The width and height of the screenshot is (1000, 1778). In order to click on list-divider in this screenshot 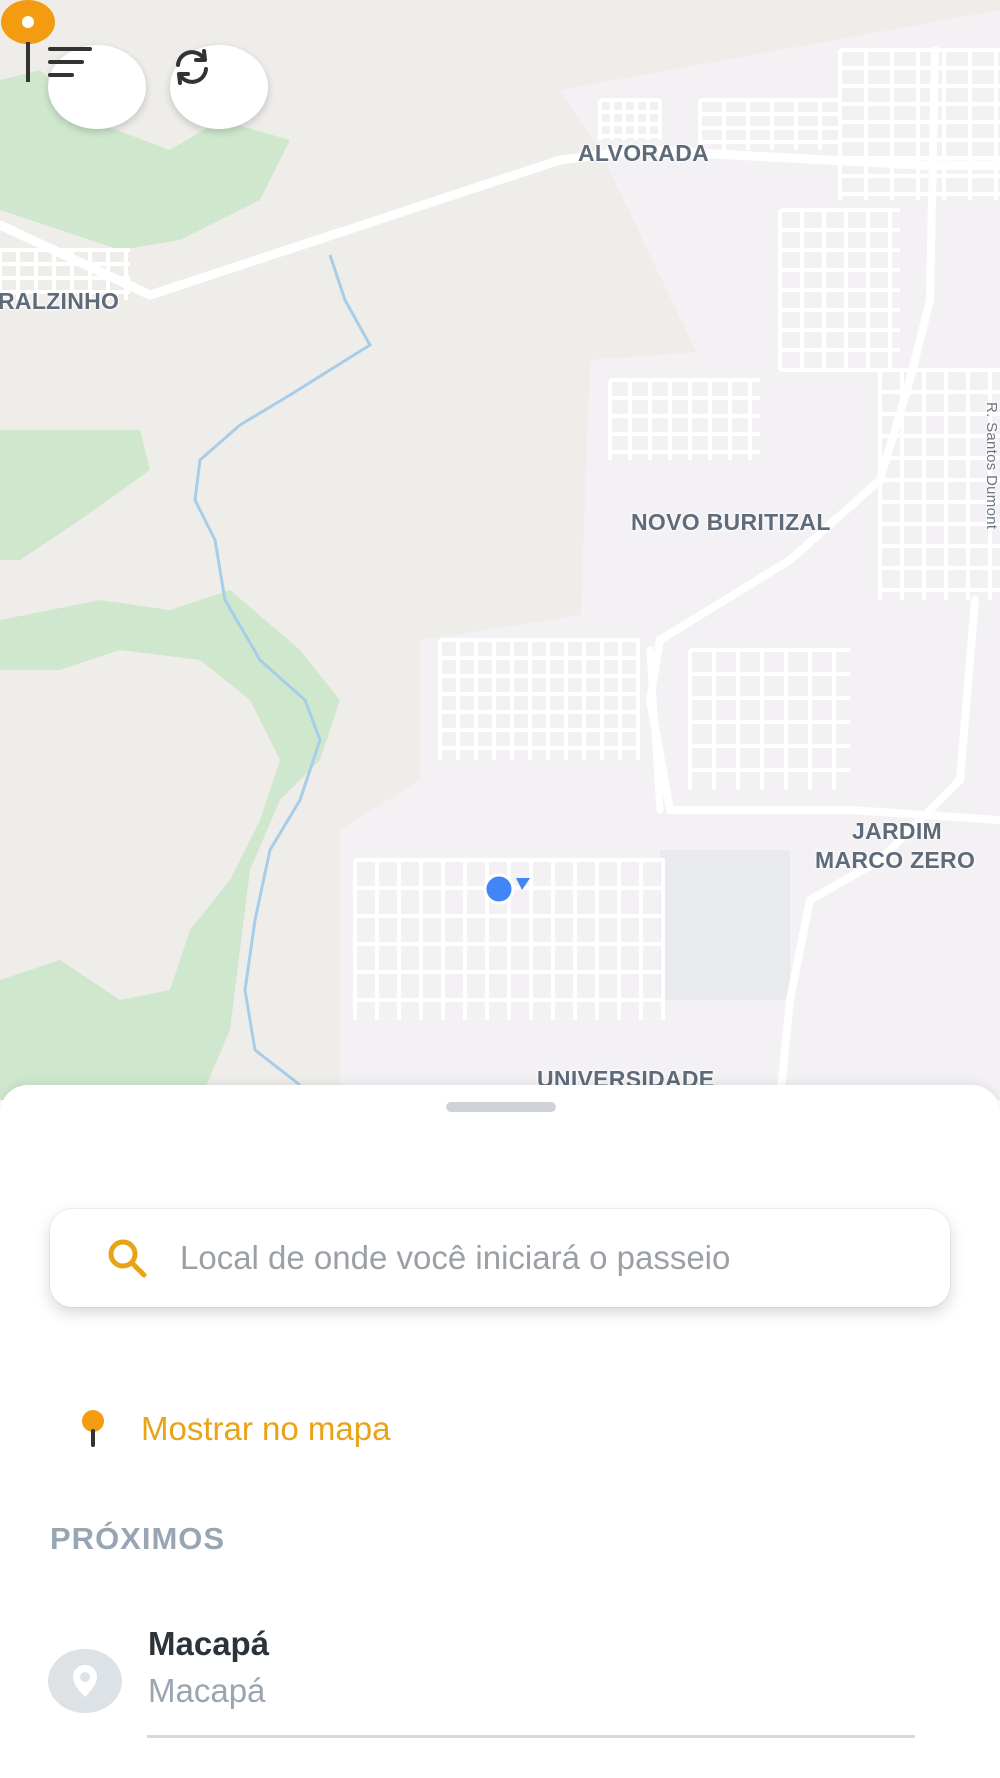, I will do `click(531, 1736)`.